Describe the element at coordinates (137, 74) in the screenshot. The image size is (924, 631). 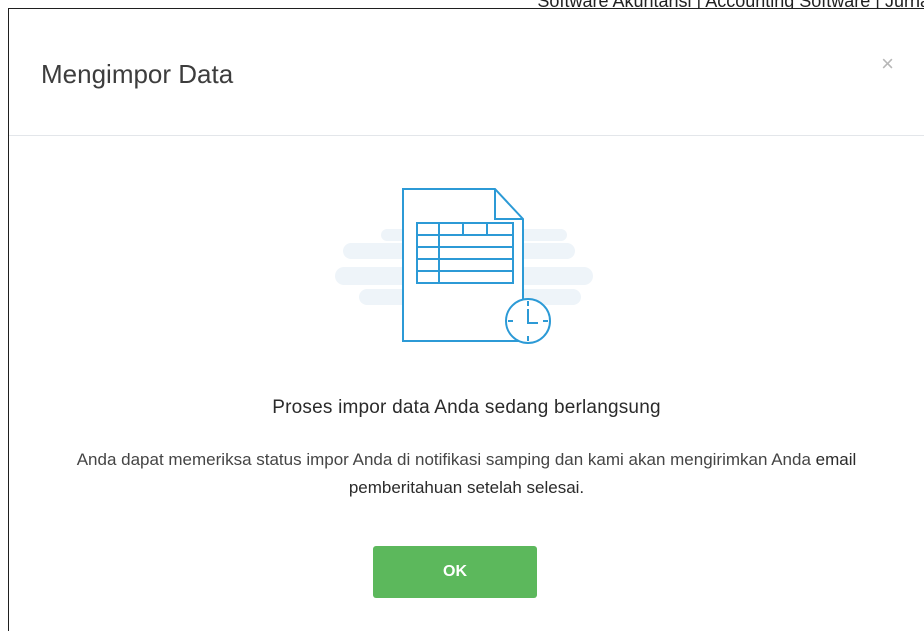
I see `dialog-title: Mengimpor Data` at that location.